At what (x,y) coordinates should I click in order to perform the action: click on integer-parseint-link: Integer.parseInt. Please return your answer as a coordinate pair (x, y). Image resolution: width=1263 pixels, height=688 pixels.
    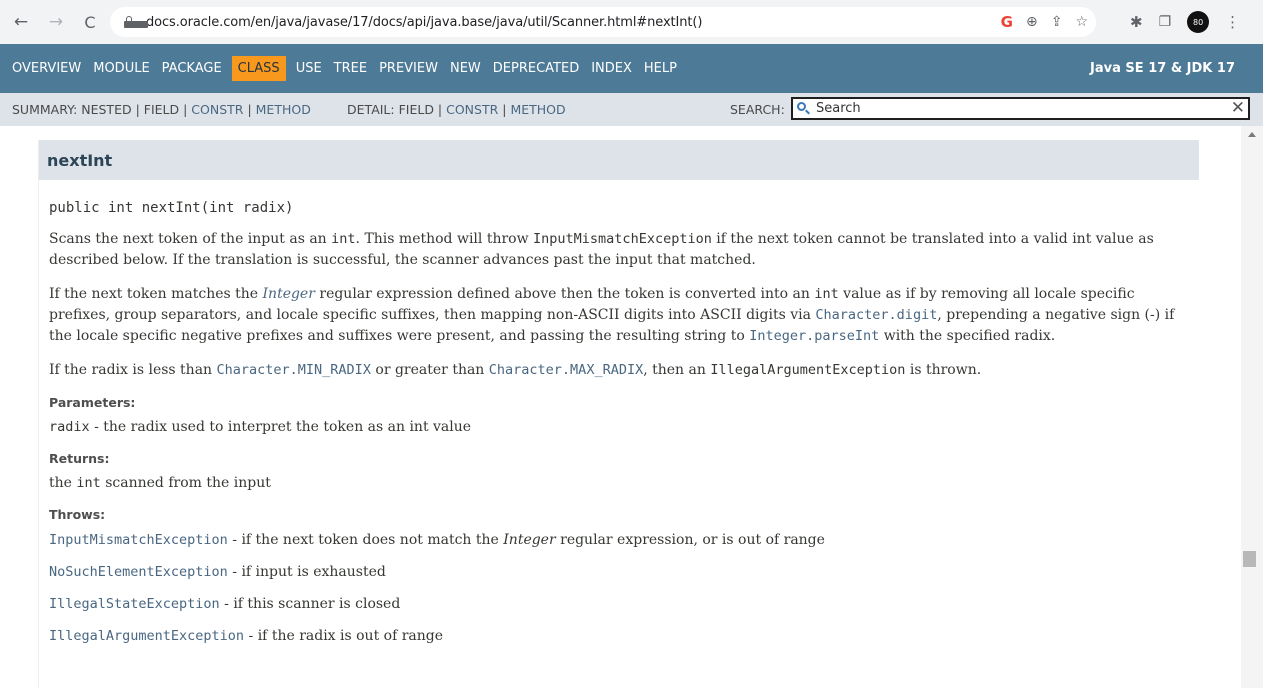
    Looking at the image, I should click on (814, 336).